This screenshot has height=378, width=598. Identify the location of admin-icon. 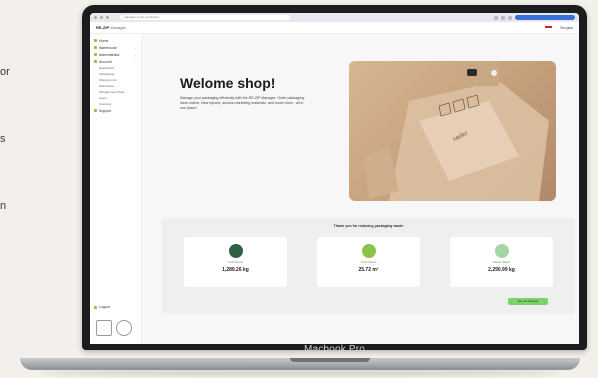
(95, 54).